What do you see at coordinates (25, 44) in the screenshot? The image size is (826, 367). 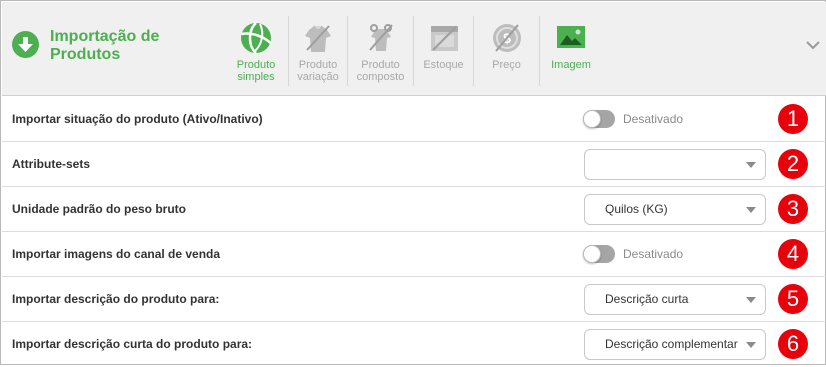 I see `download-arrow-icon` at bounding box center [25, 44].